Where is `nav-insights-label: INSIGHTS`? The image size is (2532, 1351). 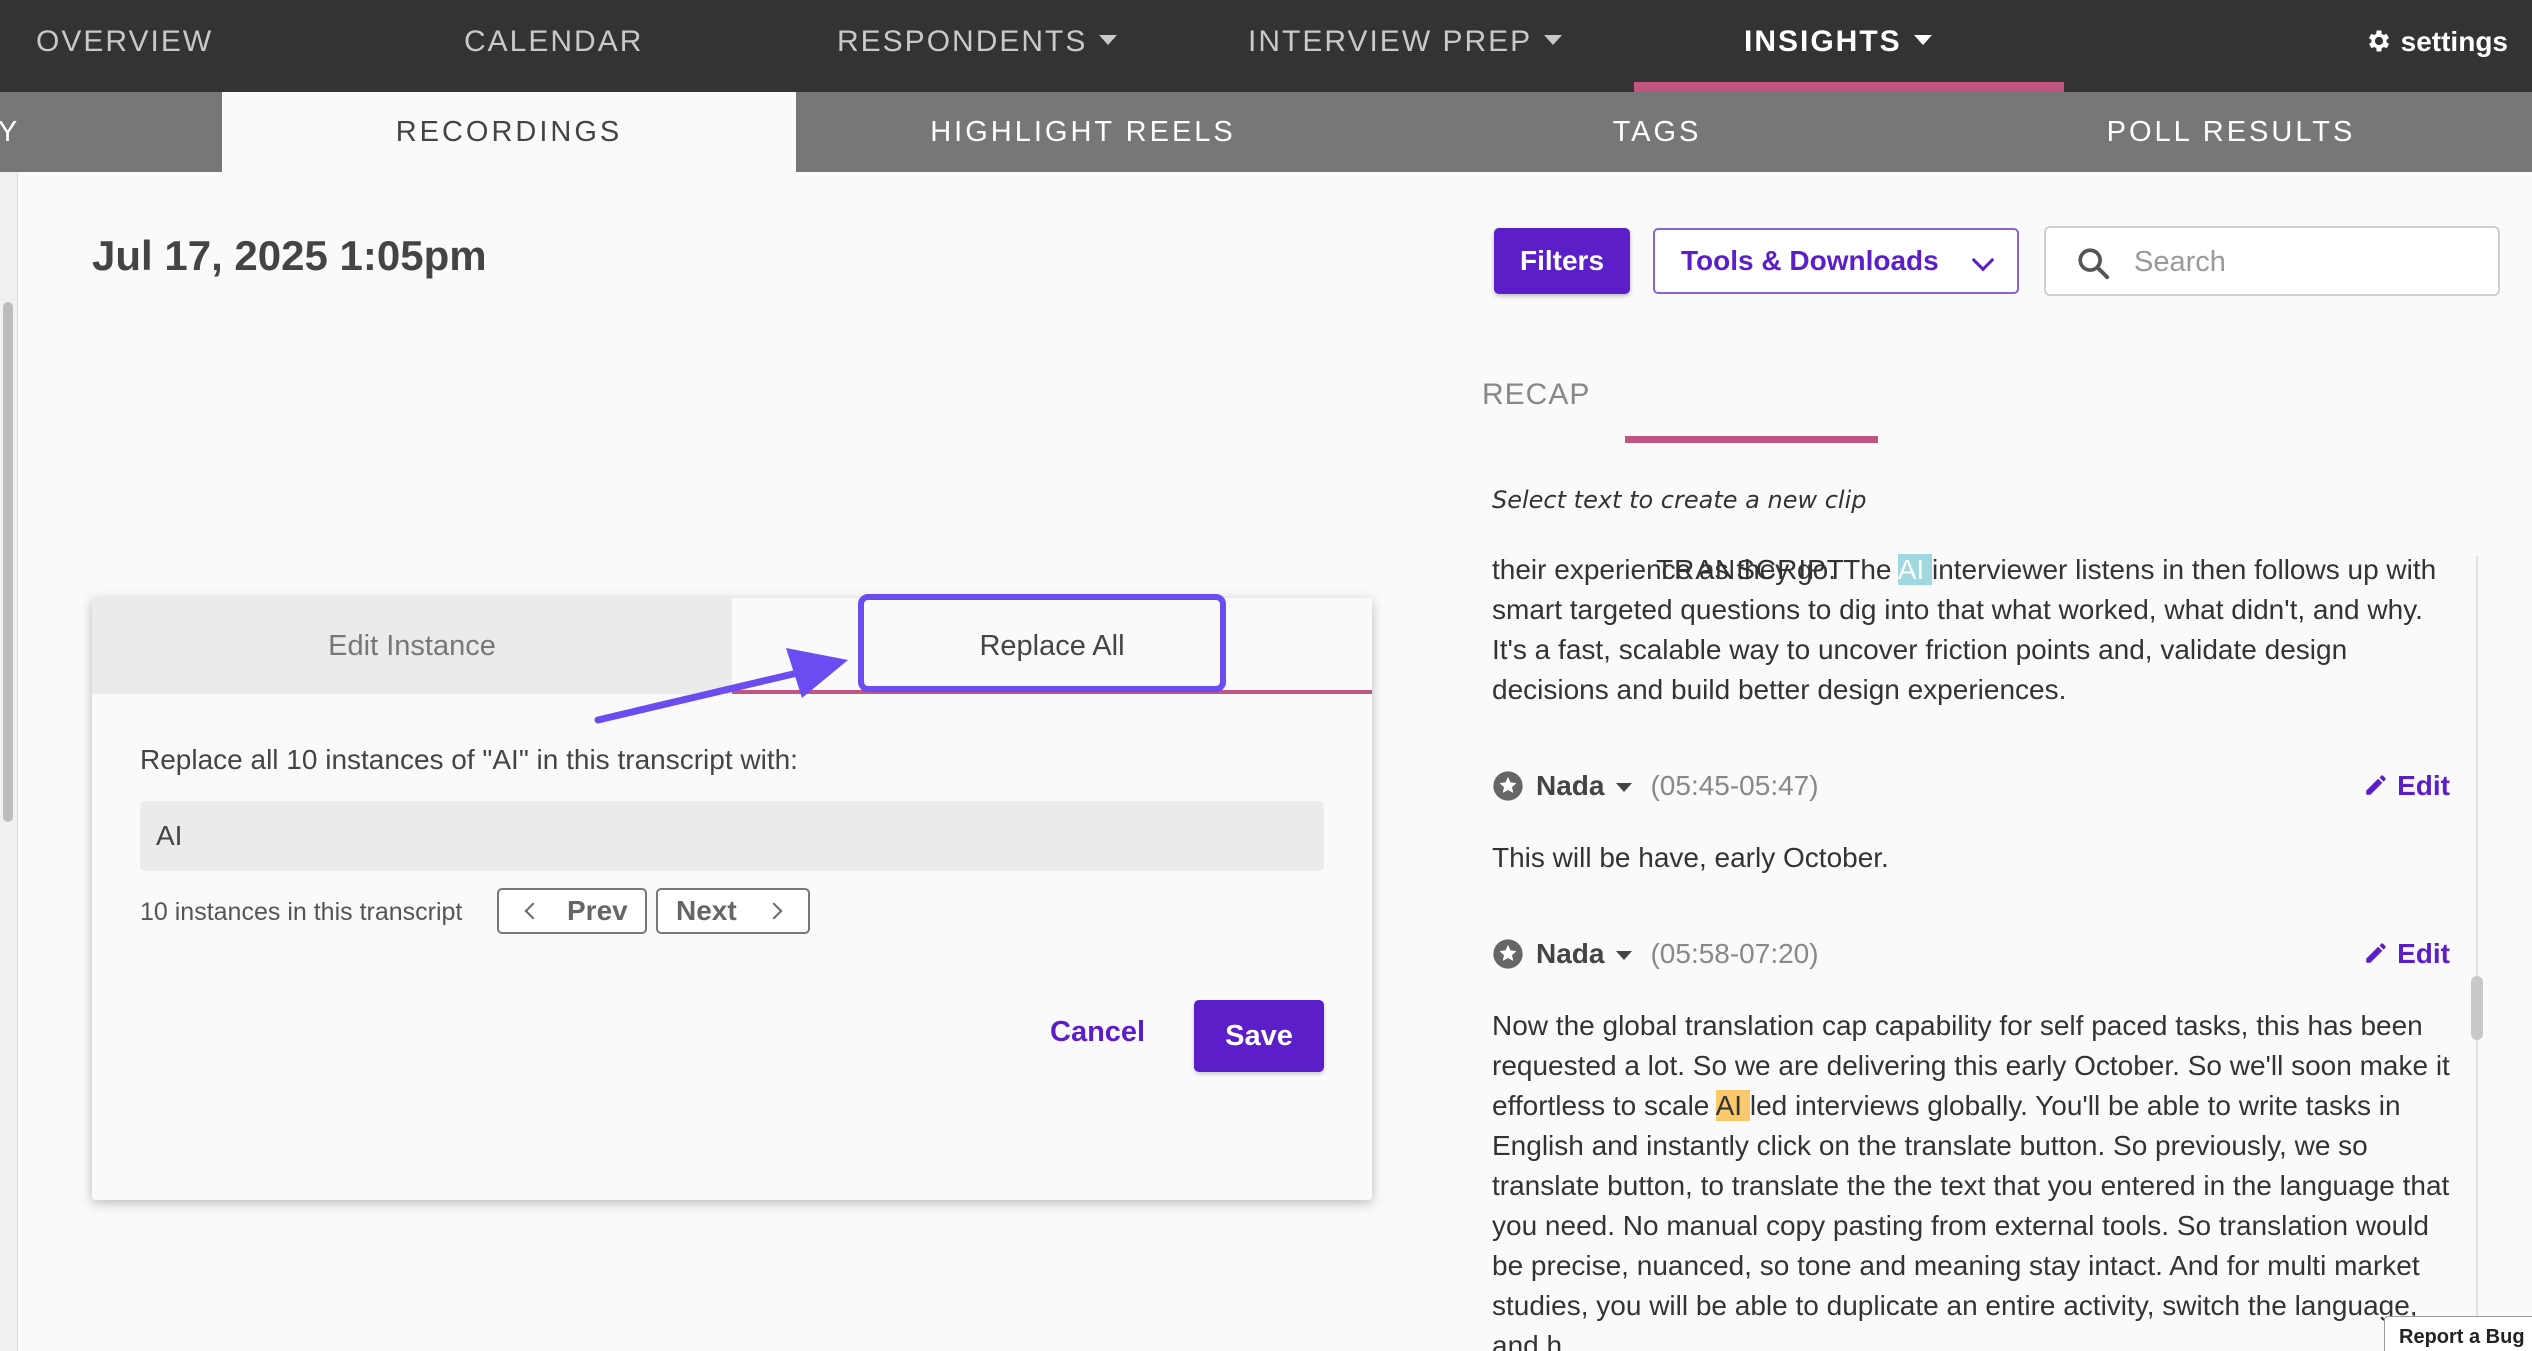
nav-insights-label: INSIGHTS is located at coordinates (1823, 41).